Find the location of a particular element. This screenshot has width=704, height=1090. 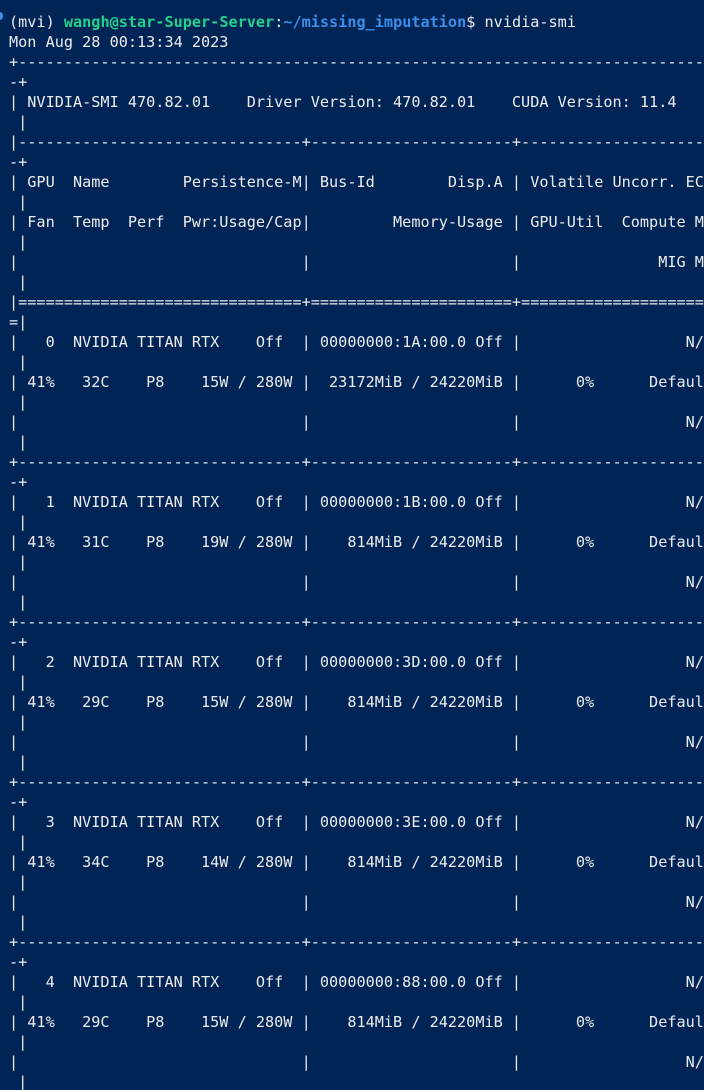

prompt-user-host: wangh@star-Super-Server is located at coordinates (169, 22).